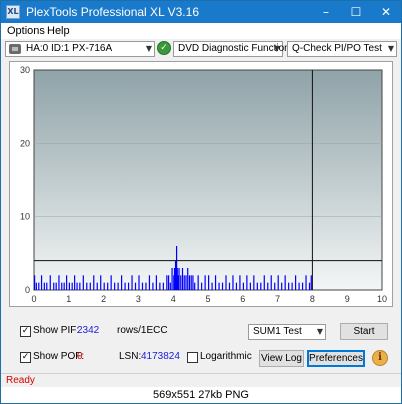  Describe the element at coordinates (58, 31) in the screenshot. I see `menu-help: Help` at that location.